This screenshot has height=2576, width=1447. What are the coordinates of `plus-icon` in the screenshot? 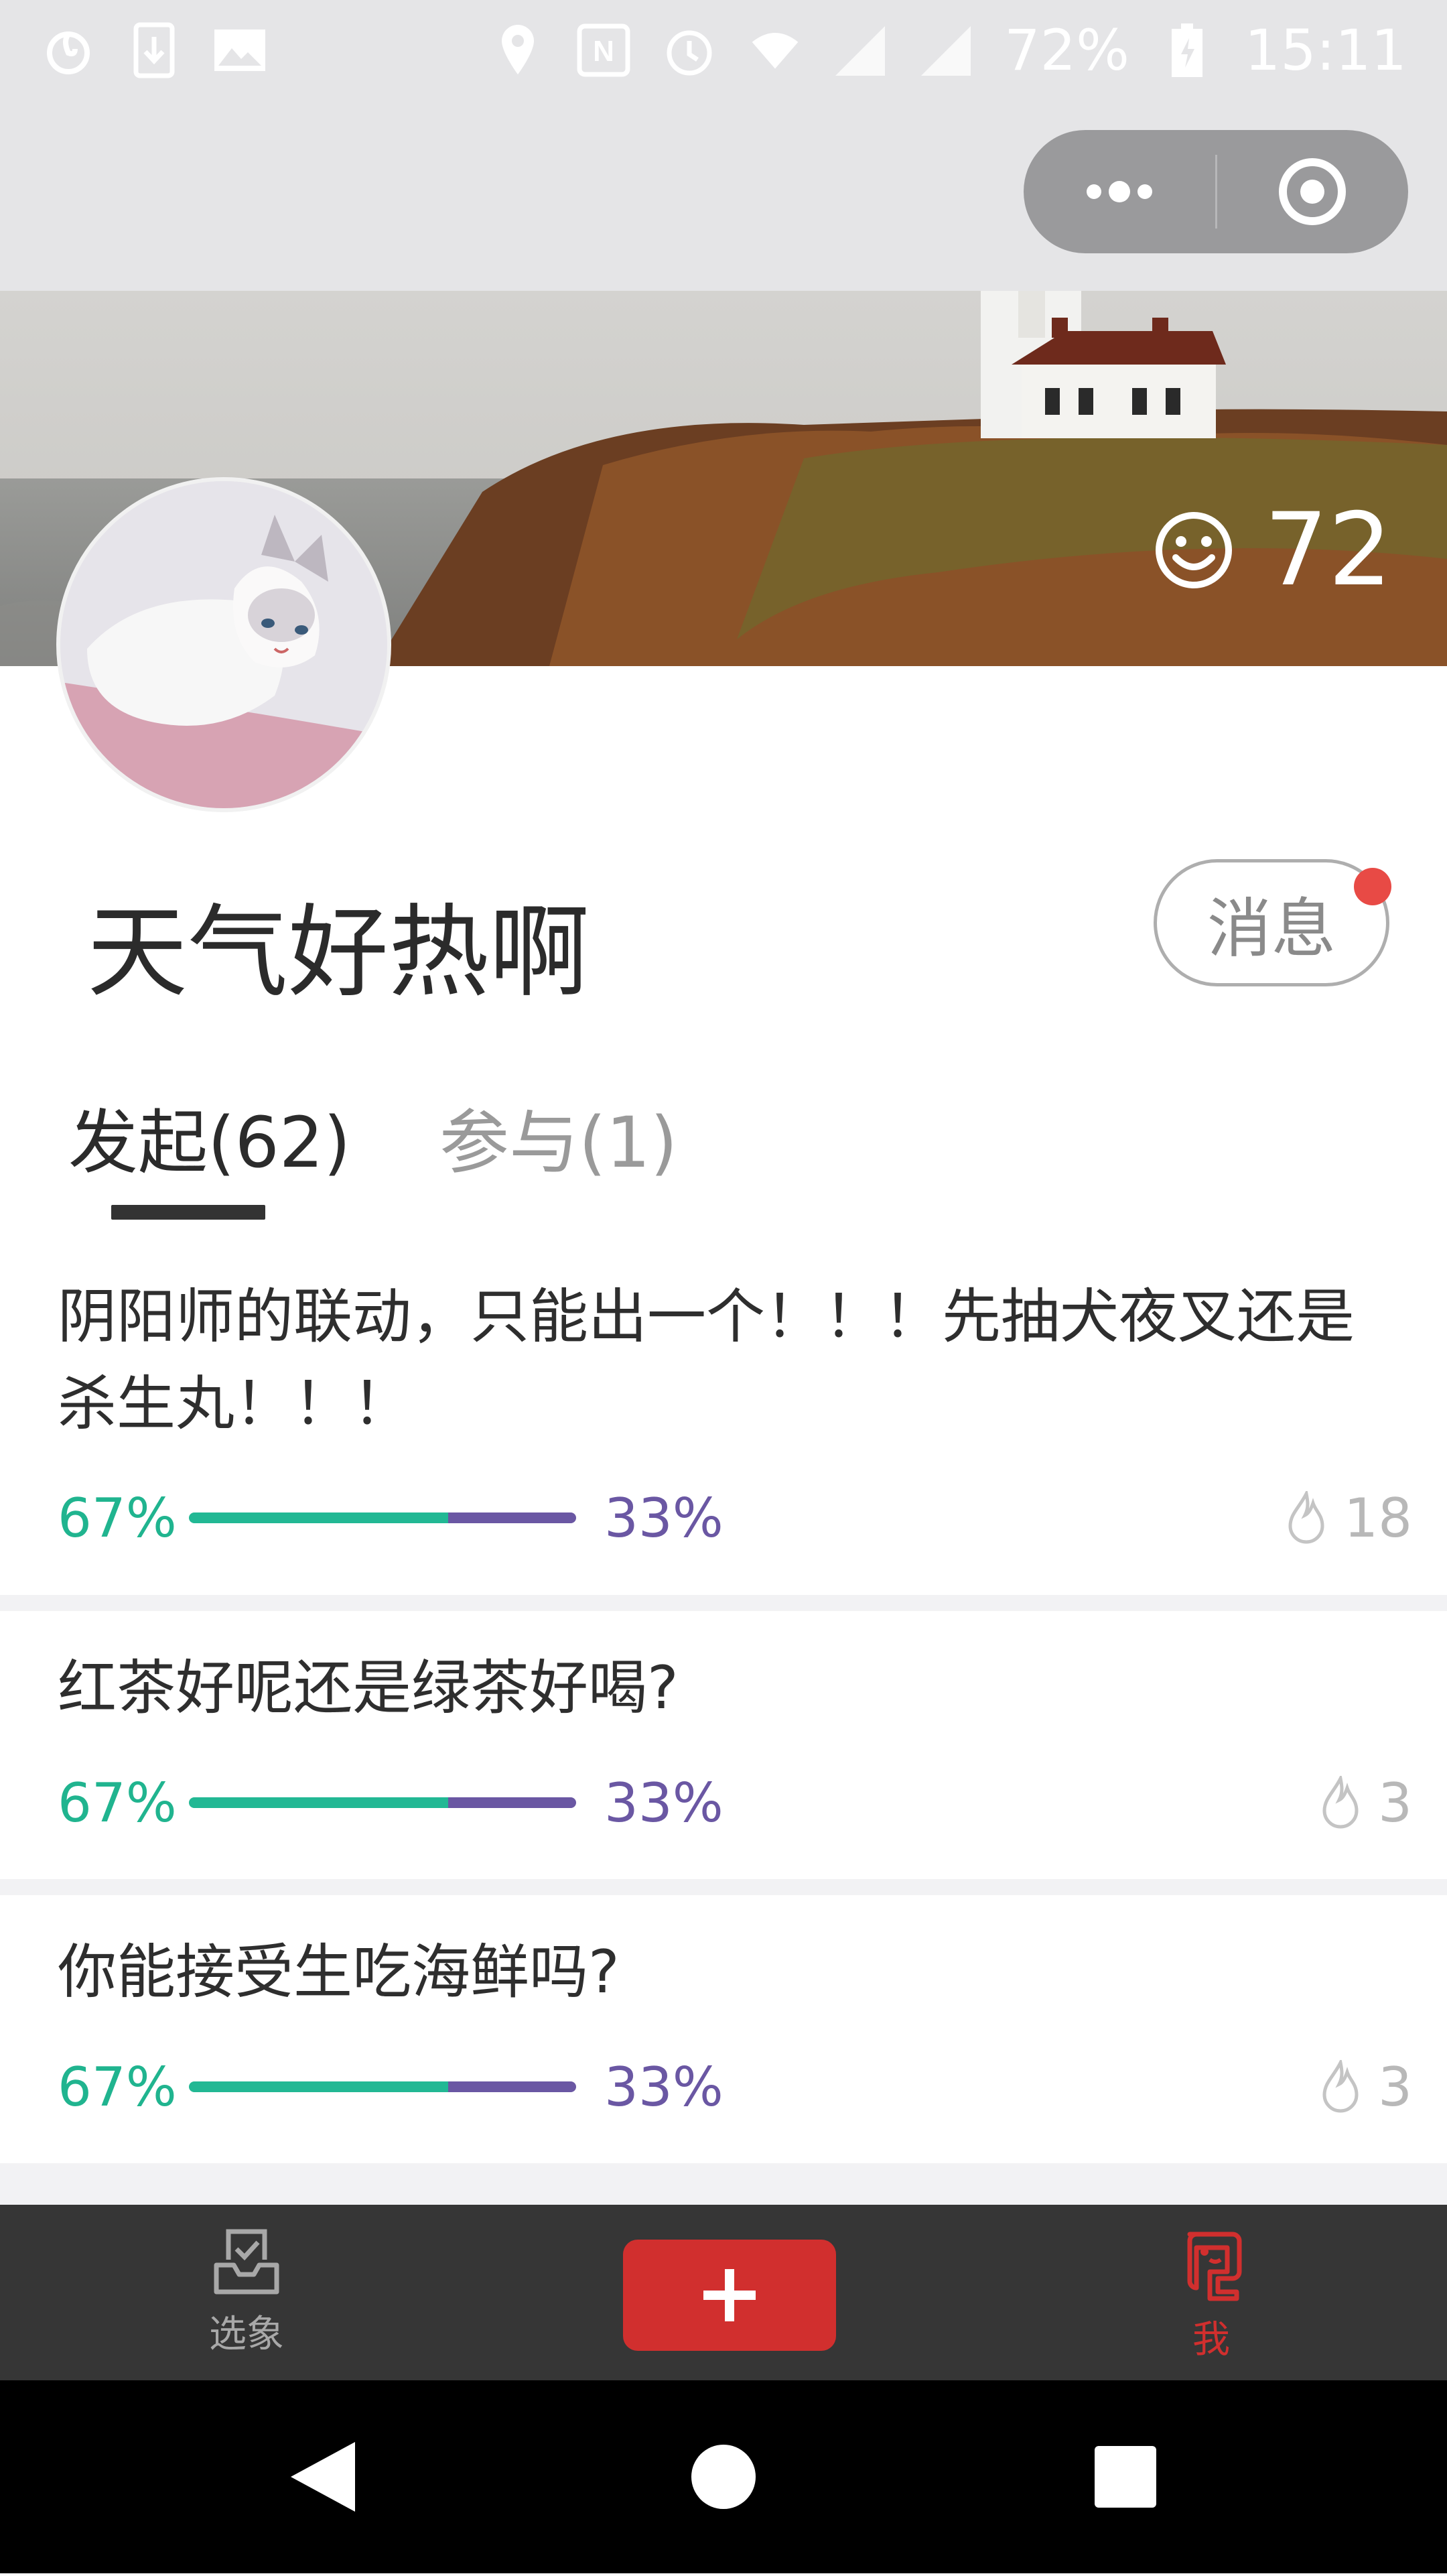 It's located at (729, 2295).